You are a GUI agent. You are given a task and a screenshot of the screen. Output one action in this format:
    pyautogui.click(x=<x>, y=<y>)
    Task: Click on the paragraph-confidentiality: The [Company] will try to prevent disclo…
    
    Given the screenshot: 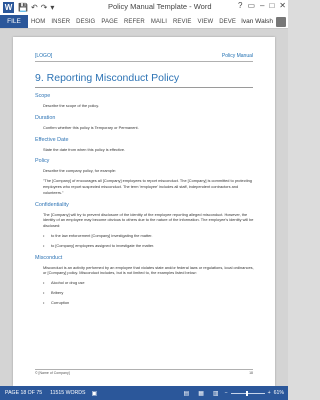 What is the action you would take?
    pyautogui.click(x=148, y=220)
    